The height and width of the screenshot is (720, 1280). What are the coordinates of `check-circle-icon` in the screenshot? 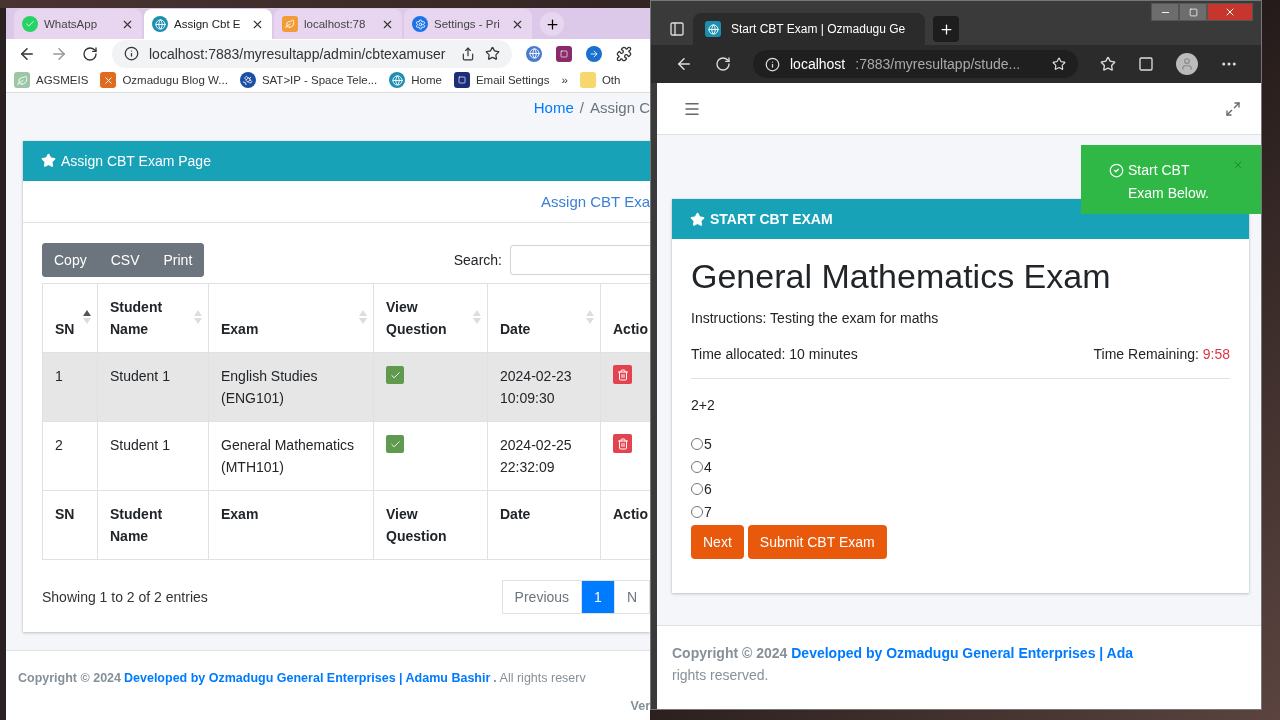 It's located at (1116, 170).